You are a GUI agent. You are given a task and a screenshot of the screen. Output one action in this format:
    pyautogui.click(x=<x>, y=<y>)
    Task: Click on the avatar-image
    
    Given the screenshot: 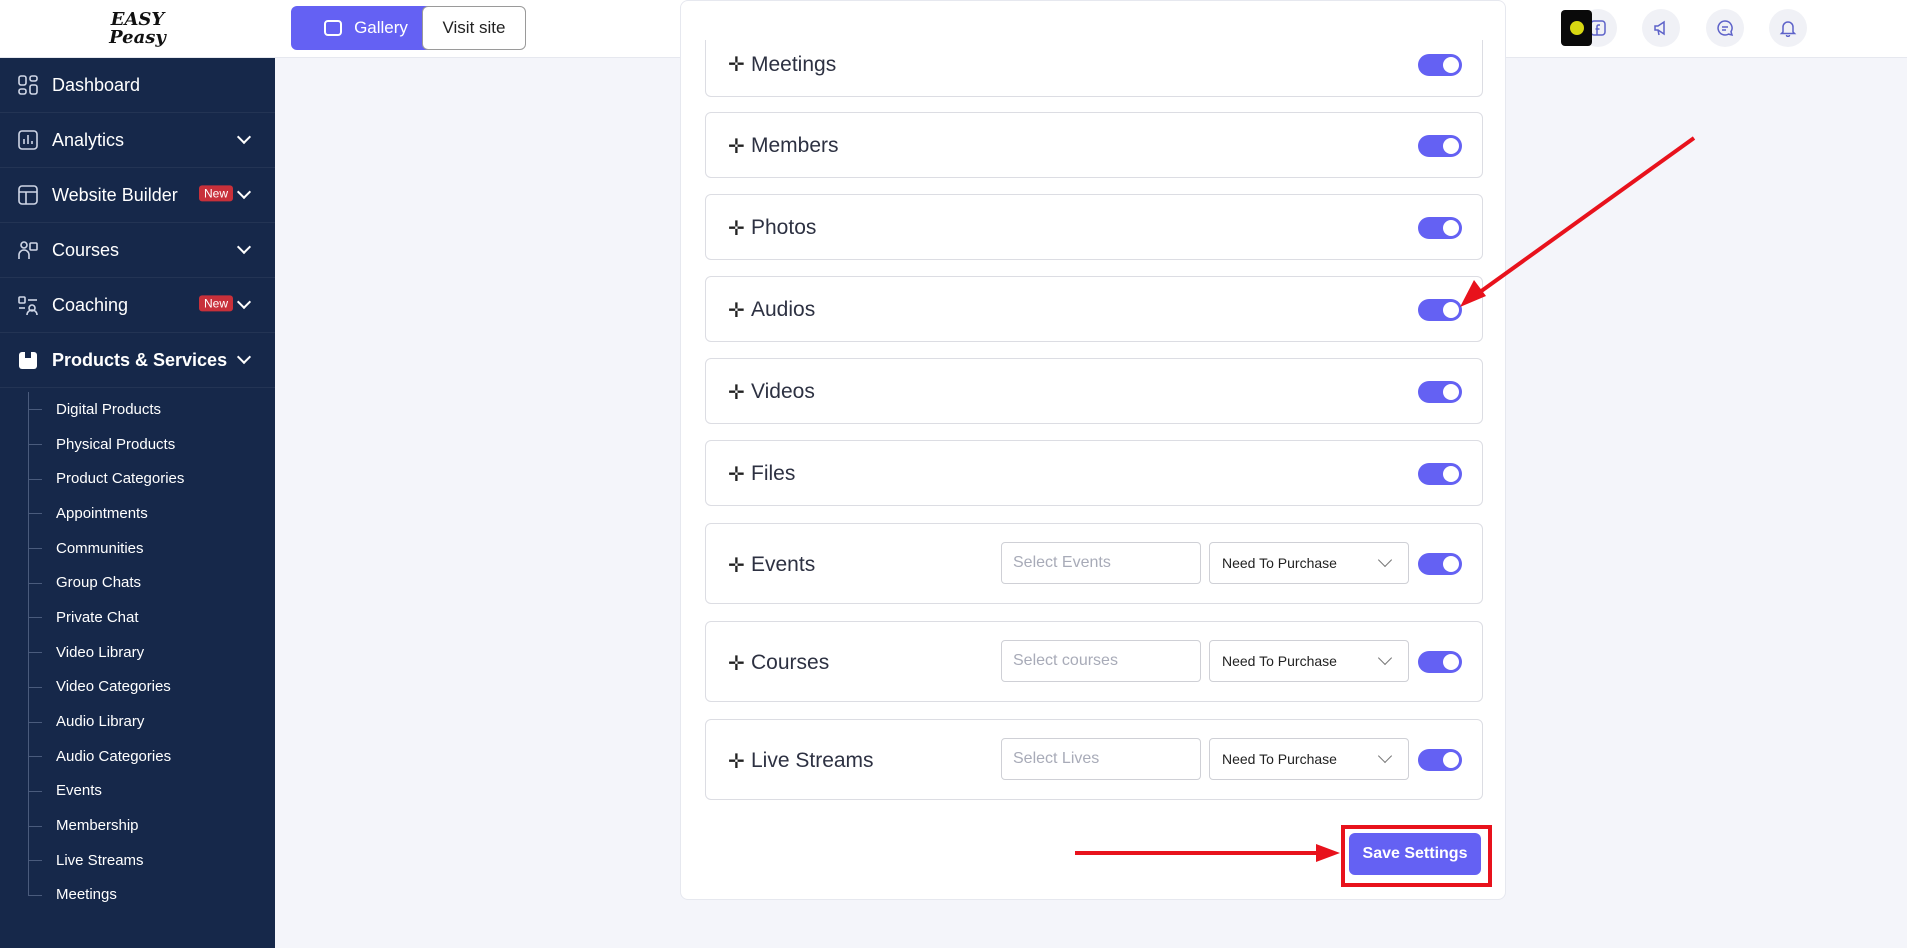 What is the action you would take?
    pyautogui.click(x=1576, y=28)
    